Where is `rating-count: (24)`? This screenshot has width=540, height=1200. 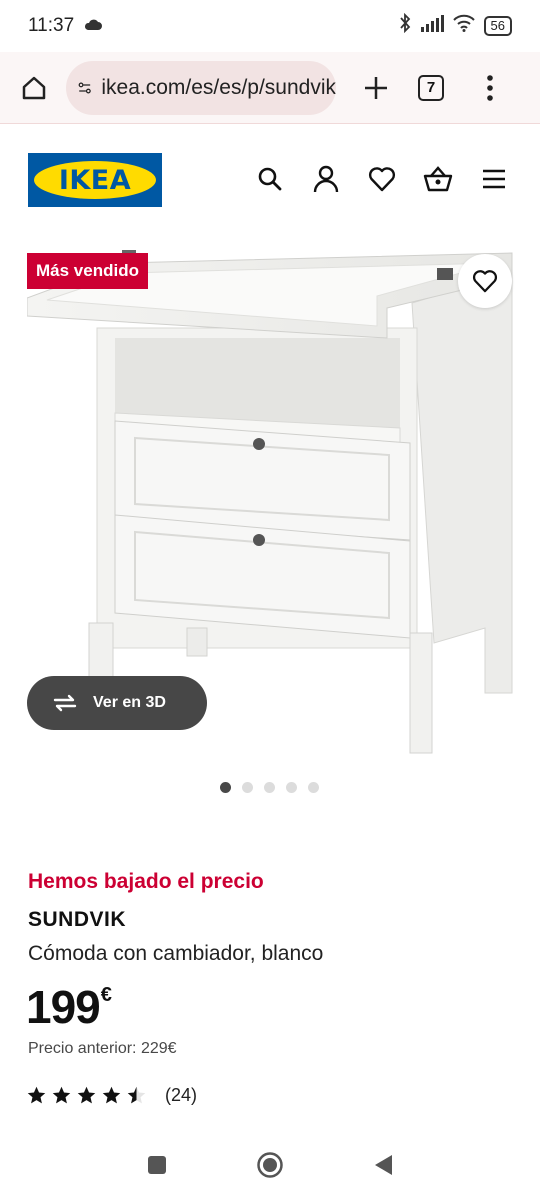 rating-count: (24) is located at coordinates (181, 1095).